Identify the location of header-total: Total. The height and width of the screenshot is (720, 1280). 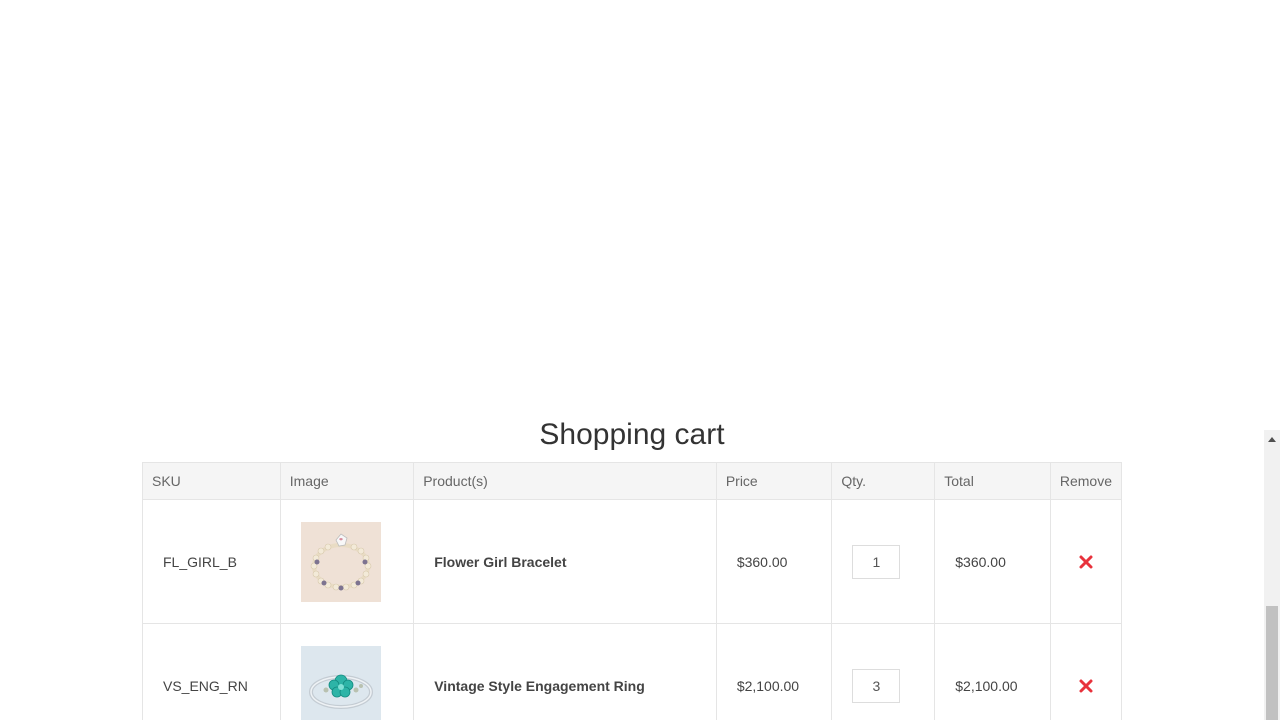
(992, 481).